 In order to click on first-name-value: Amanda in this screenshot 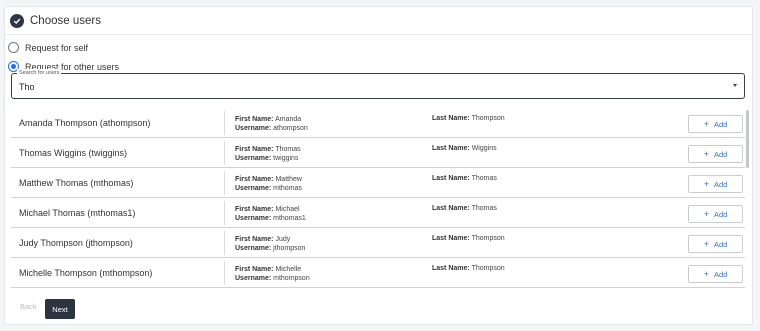, I will do `click(288, 119)`.